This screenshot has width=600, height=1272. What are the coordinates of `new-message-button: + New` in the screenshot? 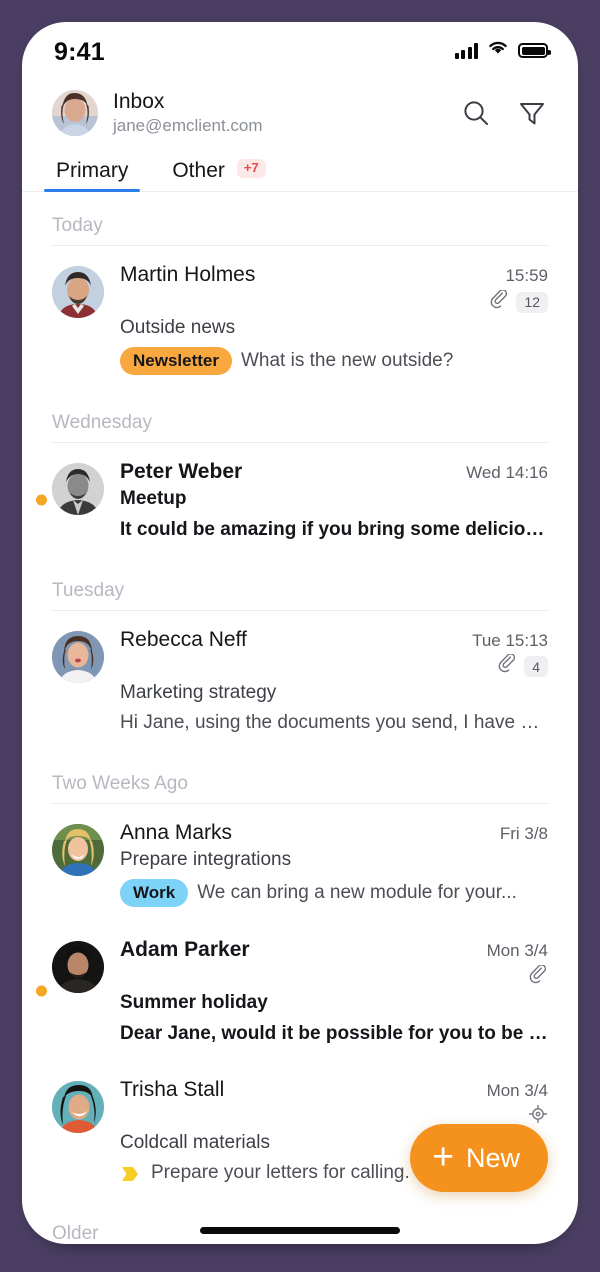 It's located at (479, 1158).